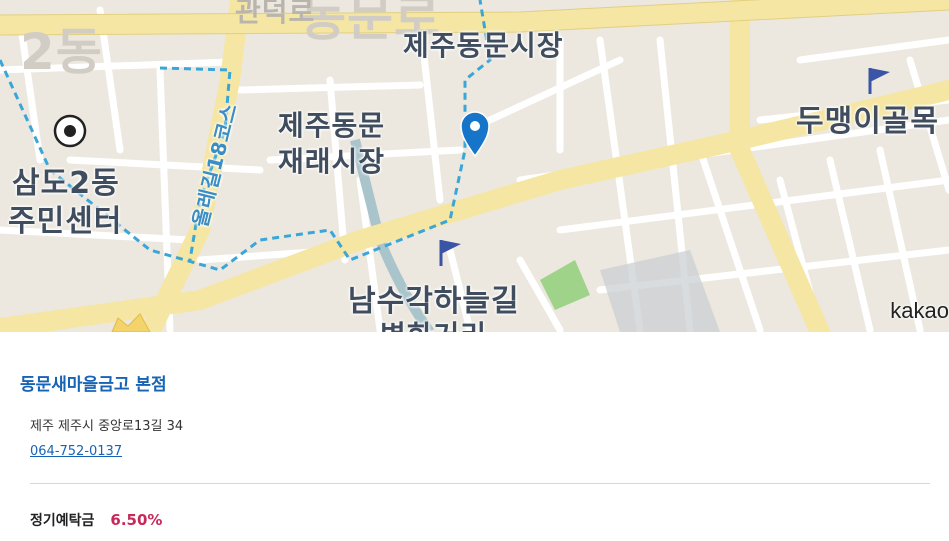  What do you see at coordinates (867, 121) in the screenshot?
I see `map-label-dumaengi: 두맹이골목` at bounding box center [867, 121].